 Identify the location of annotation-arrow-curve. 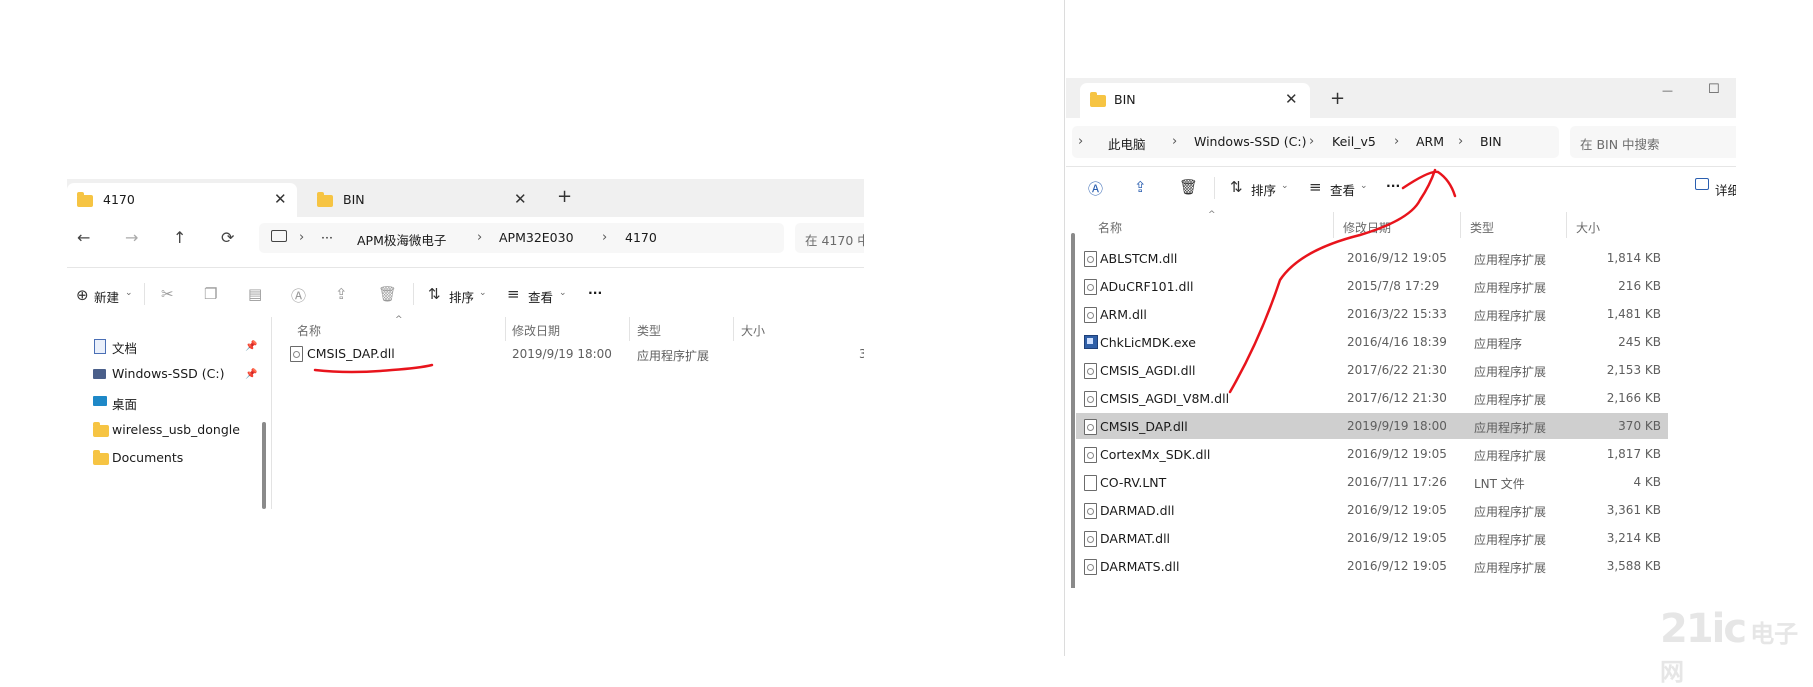
(1342, 281).